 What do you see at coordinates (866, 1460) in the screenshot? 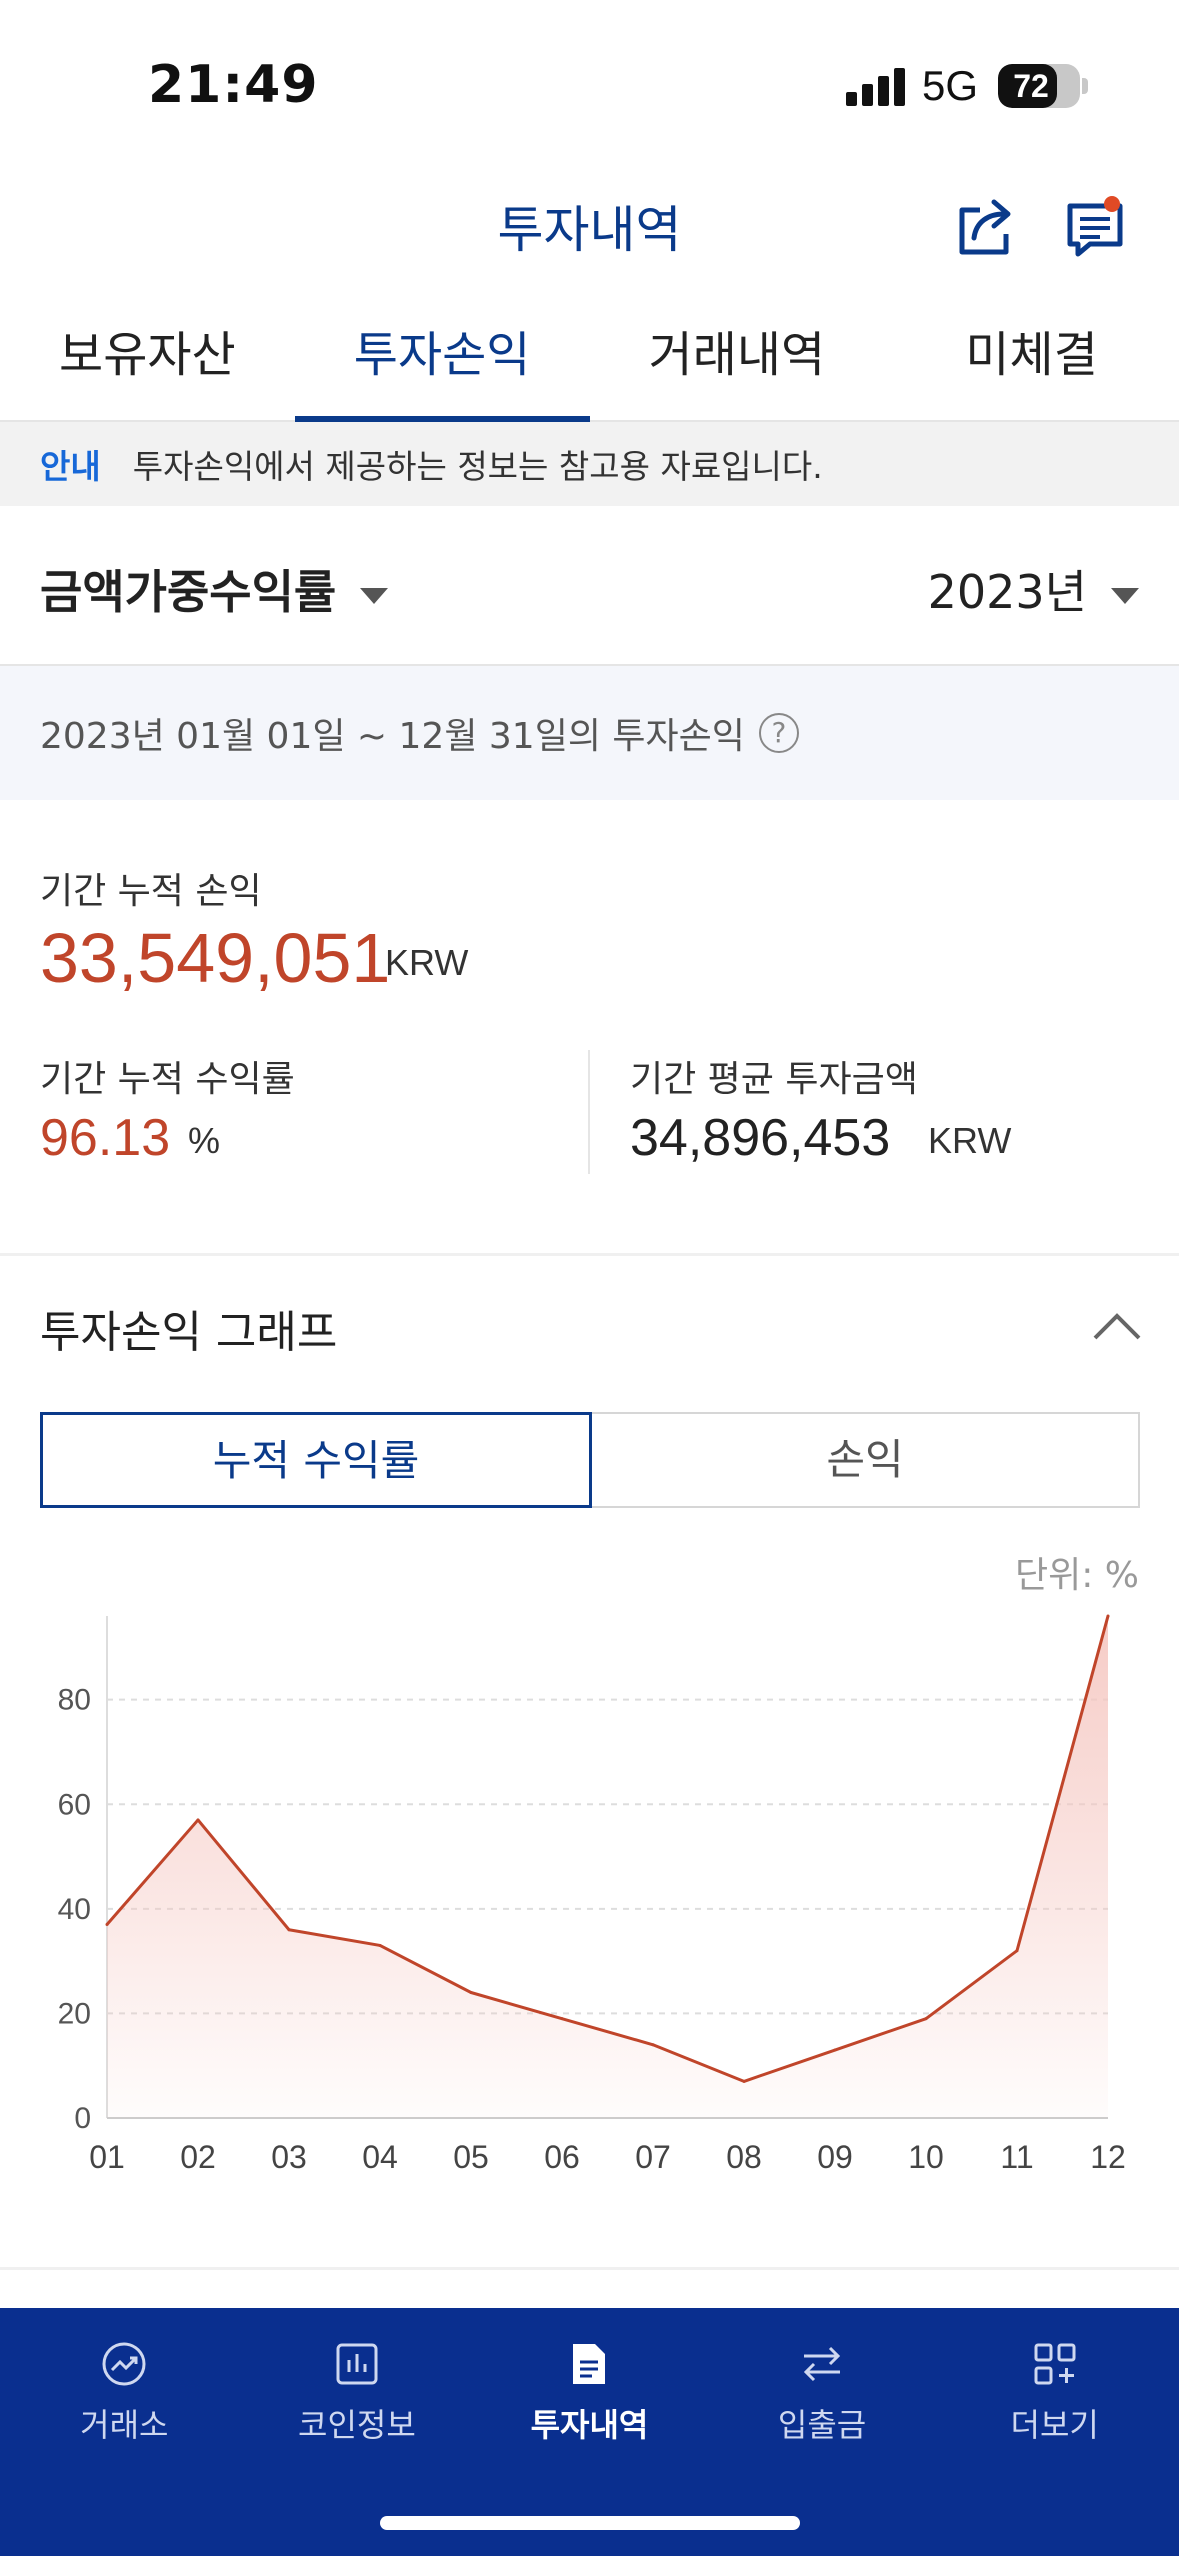
I see `seg-profit-loss: 손익` at bounding box center [866, 1460].